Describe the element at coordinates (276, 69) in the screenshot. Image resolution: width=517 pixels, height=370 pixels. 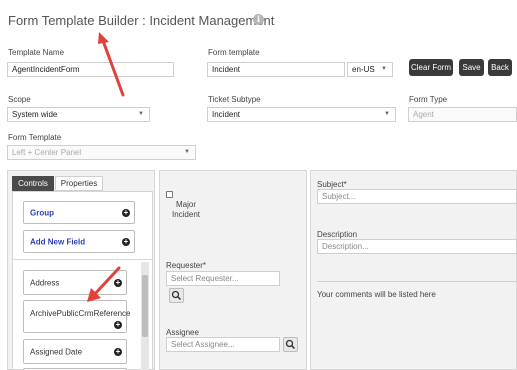
I see `form-template-input: Incident` at that location.